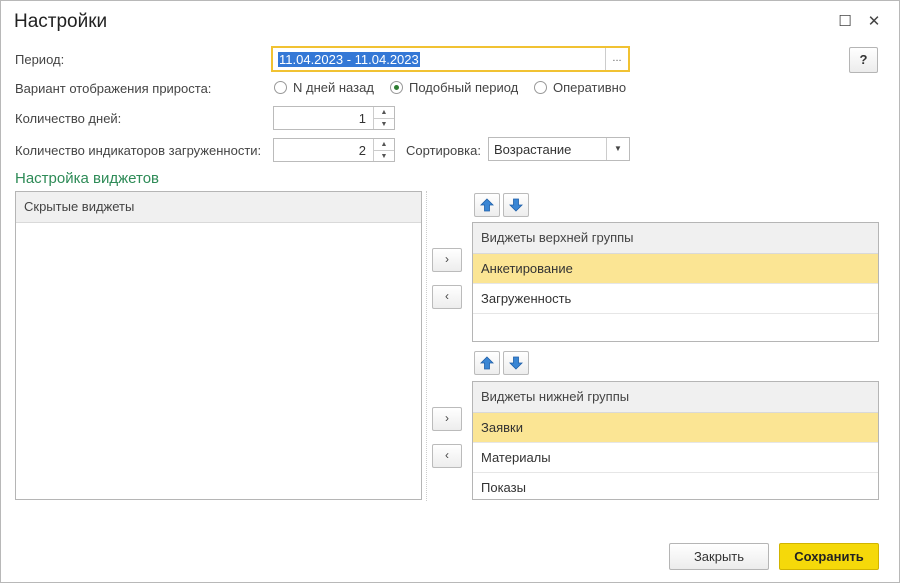  Describe the element at coordinates (675, 397) in the screenshot. I see `bottom-widgets-header: Виджеты нижней группы` at that location.